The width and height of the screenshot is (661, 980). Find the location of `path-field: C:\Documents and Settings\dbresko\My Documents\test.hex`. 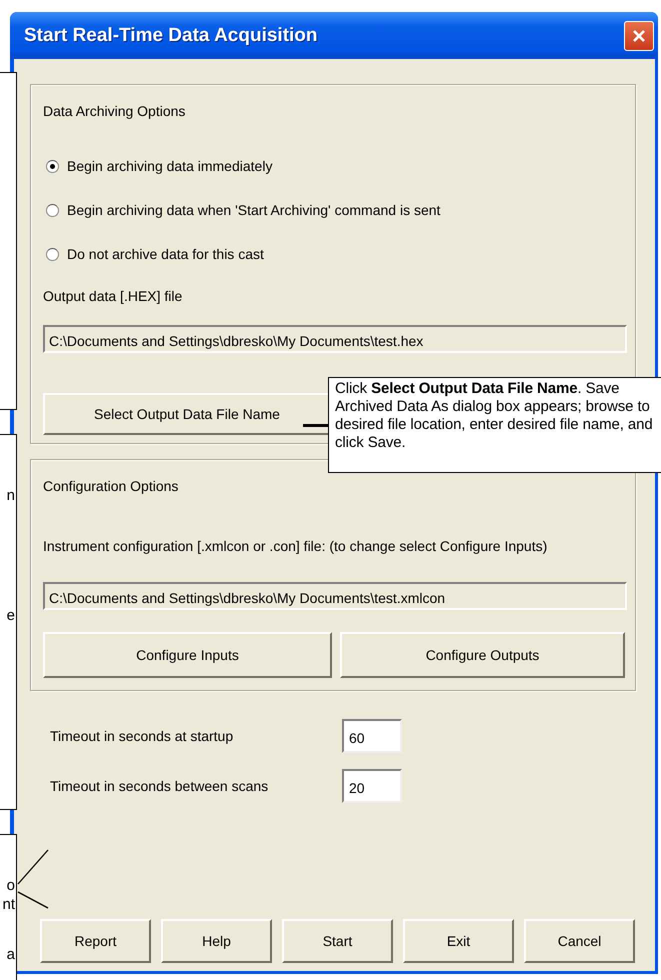

path-field: C:\Documents and Settings\dbresko\My Documents\test.hex is located at coordinates (335, 339).